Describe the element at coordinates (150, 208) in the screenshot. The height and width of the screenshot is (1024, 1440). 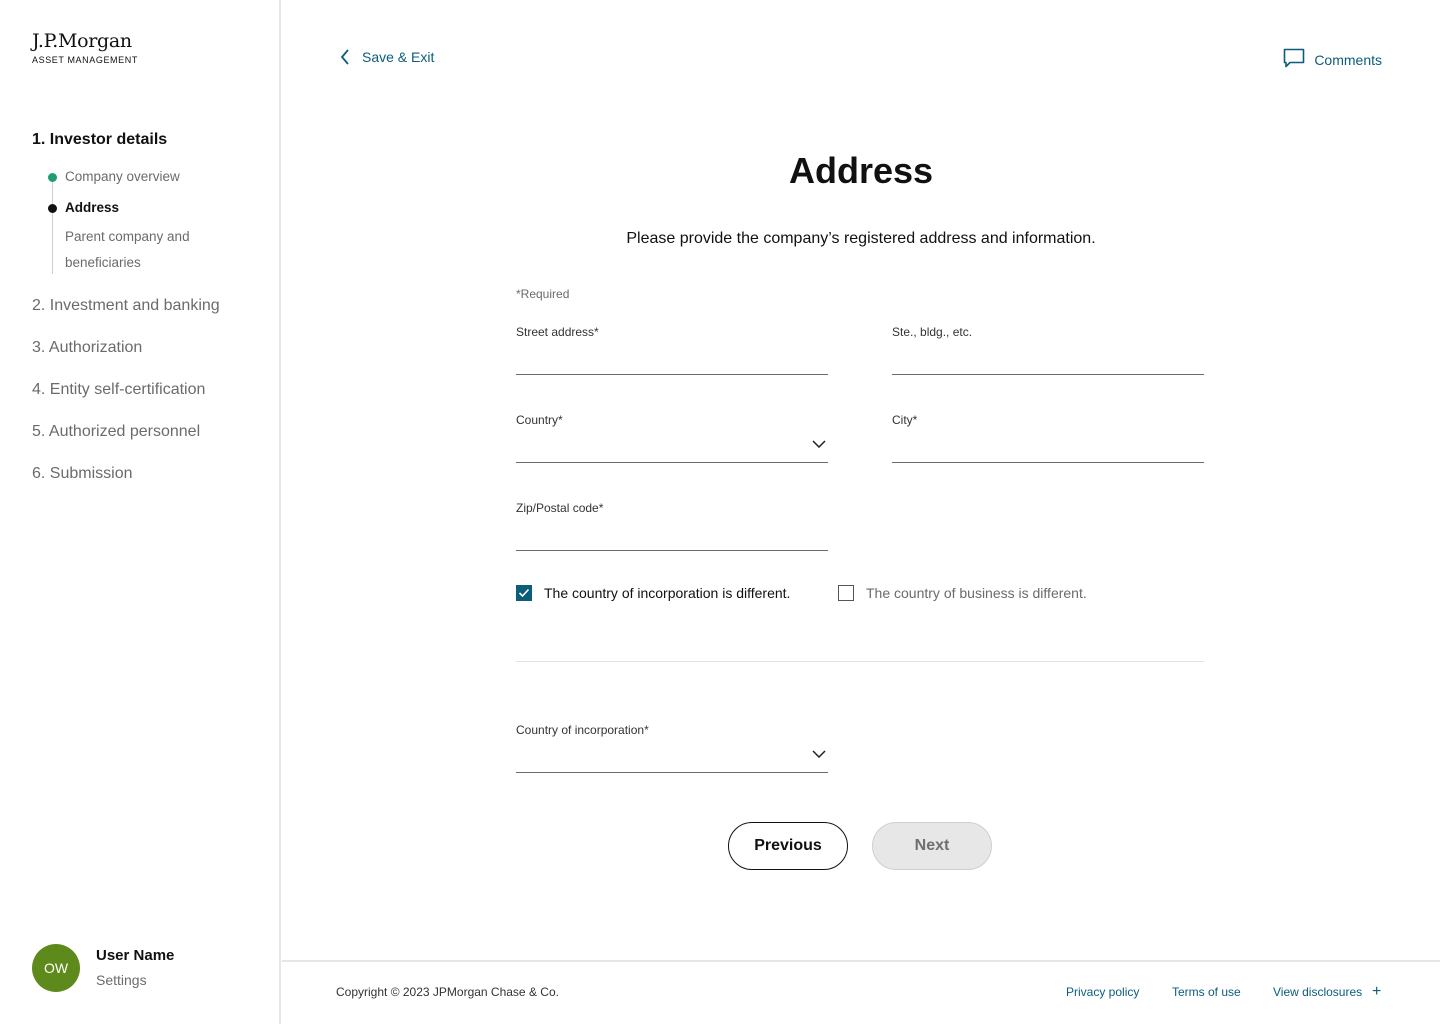
I see `substep-address: Address` at that location.